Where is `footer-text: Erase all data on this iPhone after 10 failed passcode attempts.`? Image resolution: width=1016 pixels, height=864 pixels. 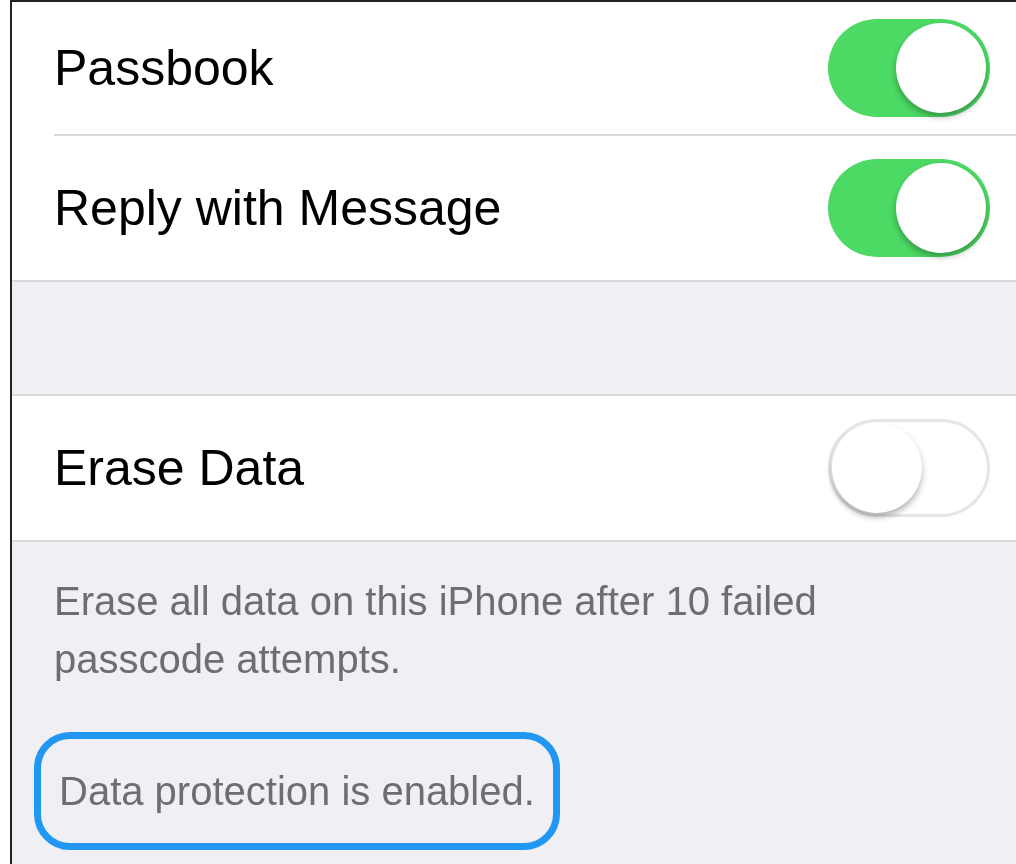
footer-text: Erase all data on this iPhone after 10 failed passcode attempts. is located at coordinates (435, 630).